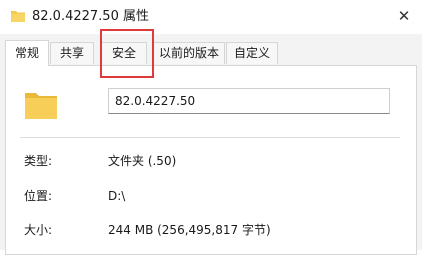 This screenshot has width=422, height=255. I want to click on location-label: 位置:, so click(38, 196).